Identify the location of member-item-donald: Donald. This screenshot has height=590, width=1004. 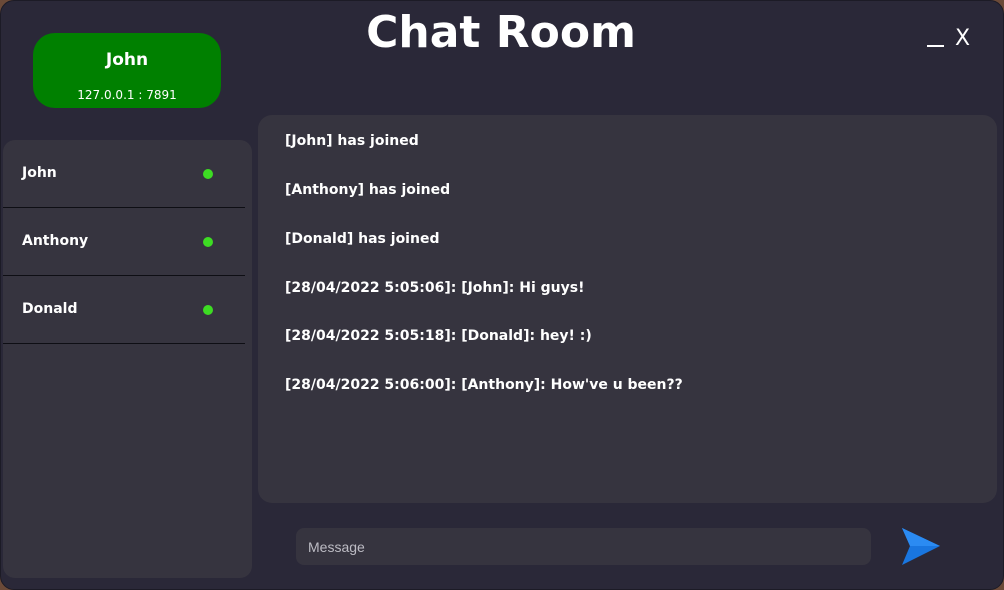
(124, 310).